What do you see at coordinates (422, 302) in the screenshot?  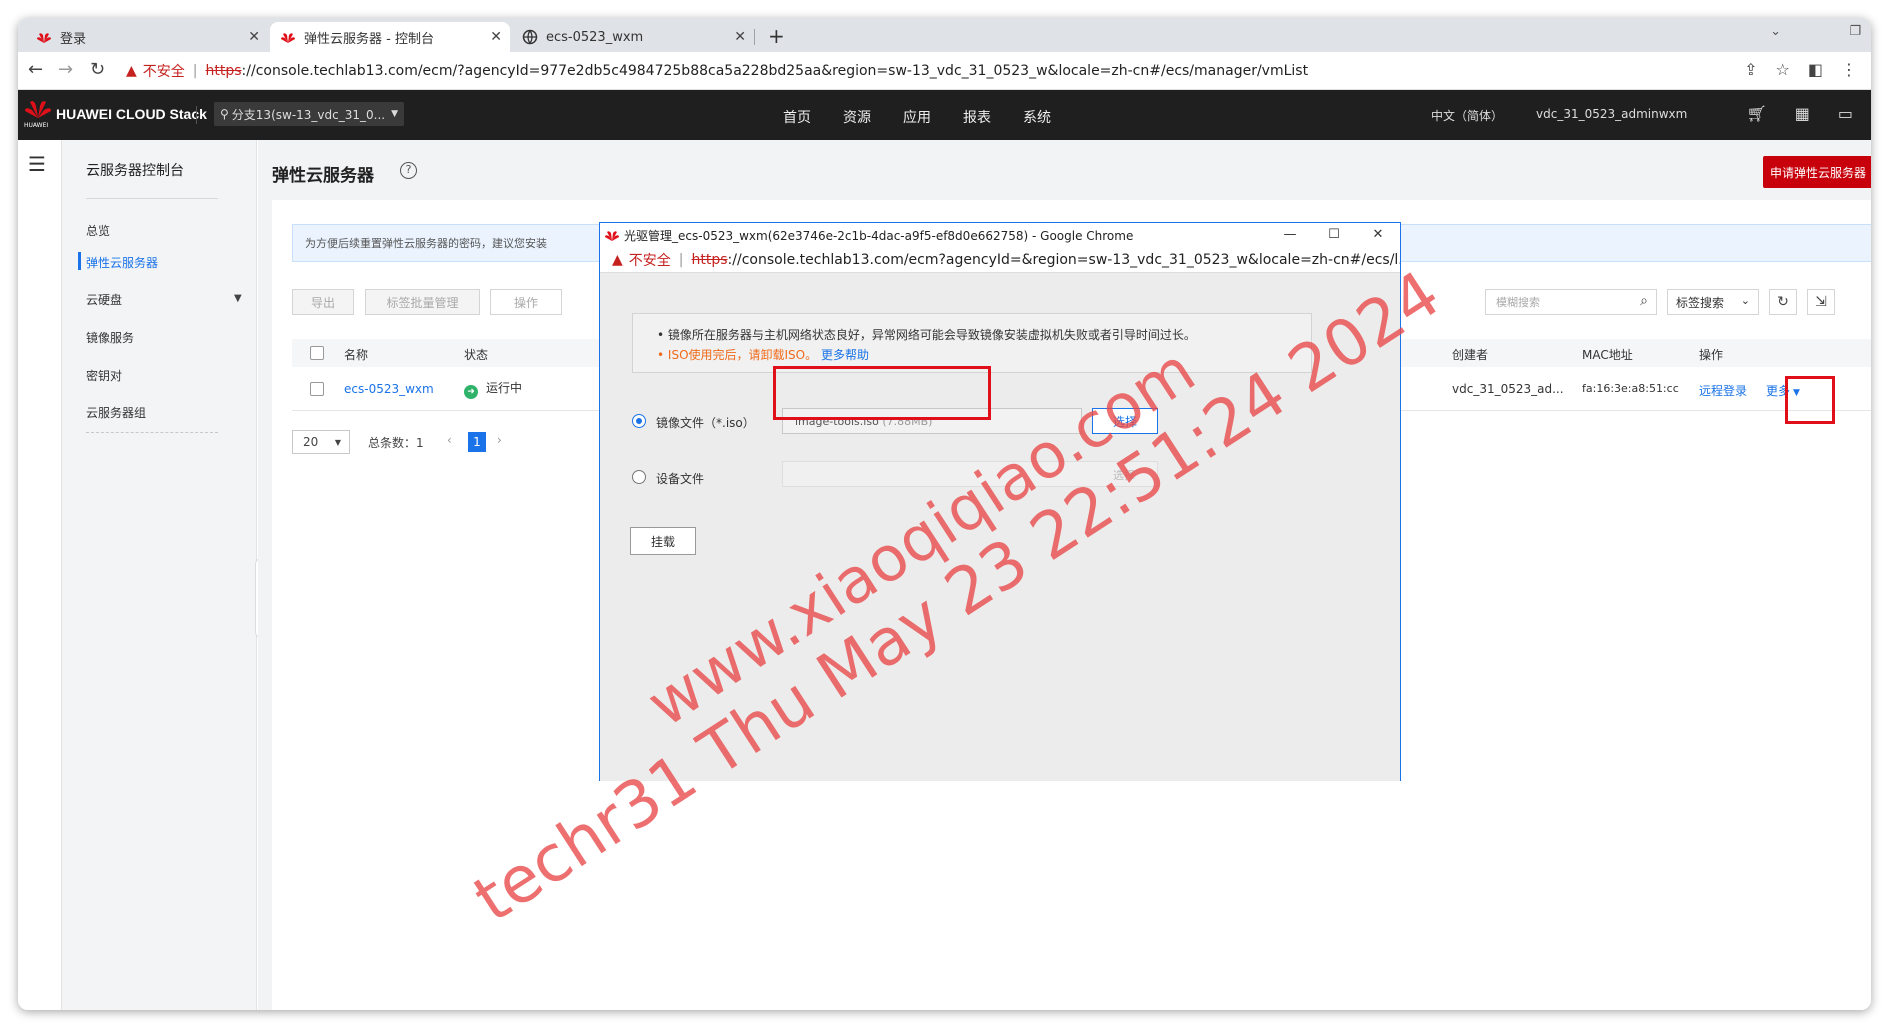 I see `tag-batch-button: 标签批量管理` at bounding box center [422, 302].